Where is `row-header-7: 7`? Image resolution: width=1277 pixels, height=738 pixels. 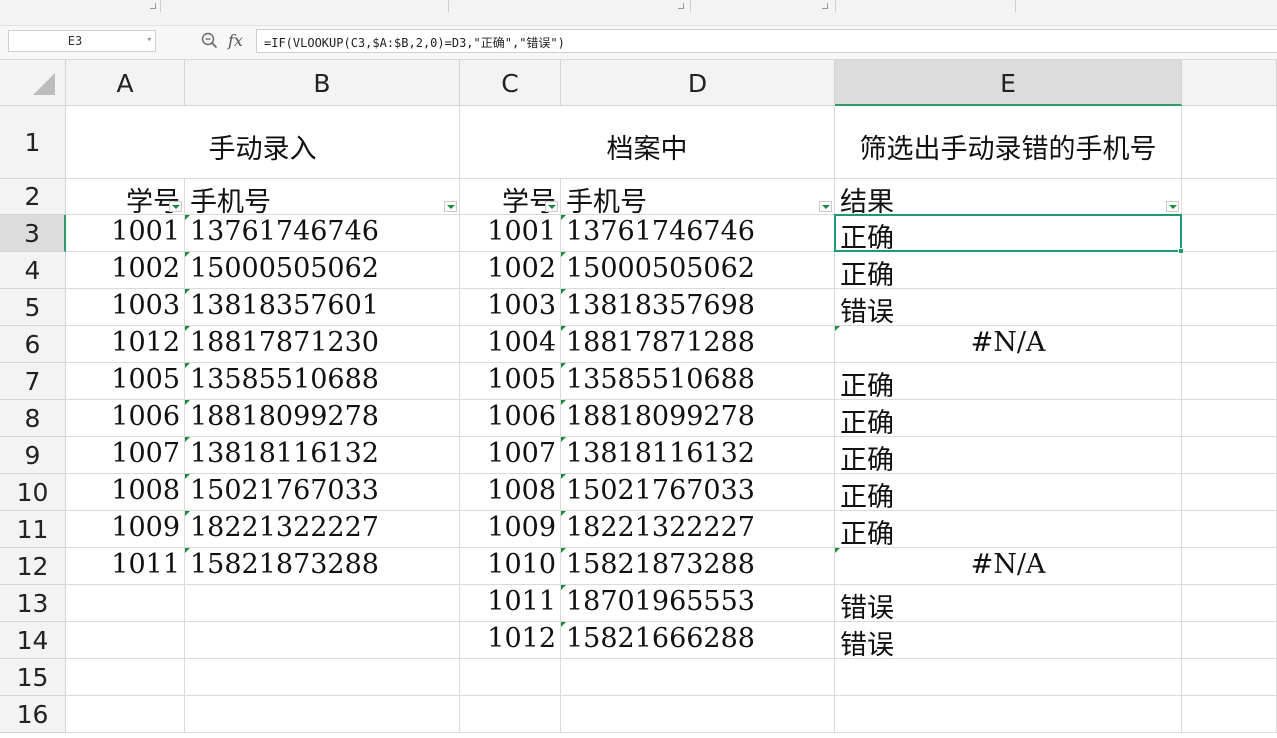 row-header-7: 7 is located at coordinates (33, 381).